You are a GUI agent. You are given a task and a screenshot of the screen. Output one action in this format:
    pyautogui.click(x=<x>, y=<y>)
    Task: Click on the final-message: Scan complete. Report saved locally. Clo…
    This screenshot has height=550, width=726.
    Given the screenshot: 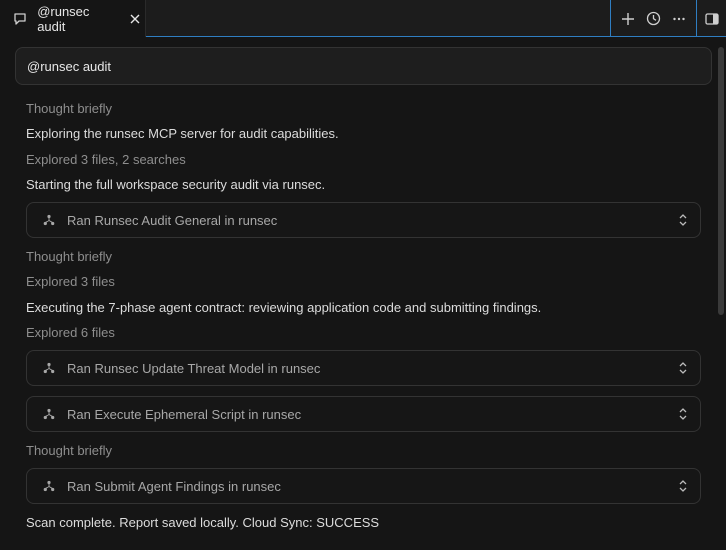 What is the action you would take?
    pyautogui.click(x=203, y=522)
    